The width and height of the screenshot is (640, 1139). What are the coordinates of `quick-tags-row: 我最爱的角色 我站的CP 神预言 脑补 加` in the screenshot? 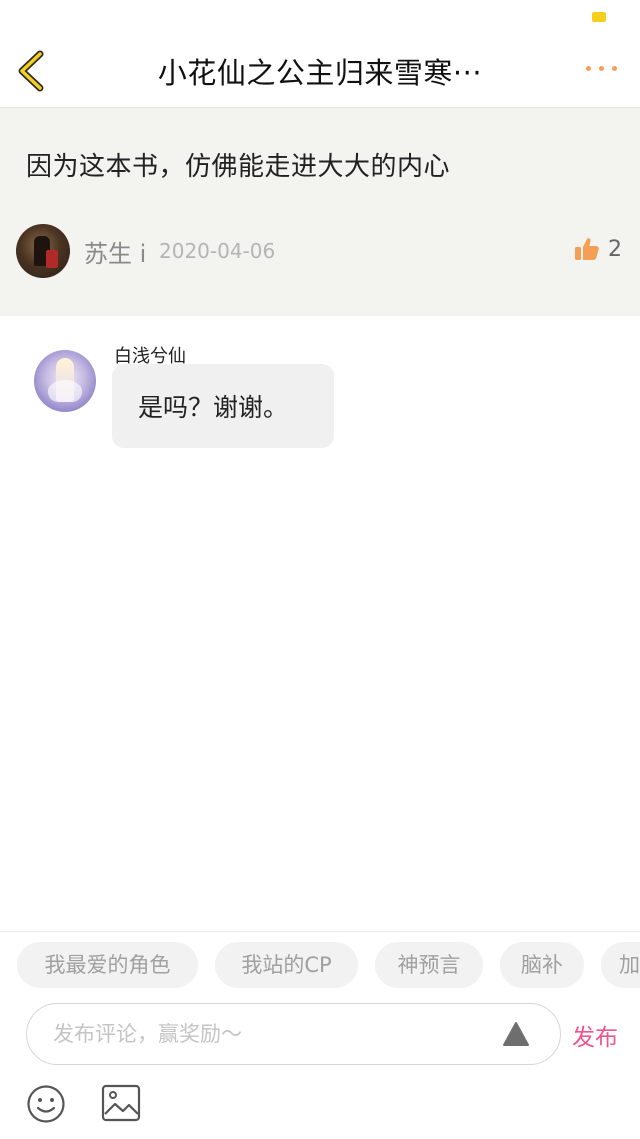 It's located at (328, 965).